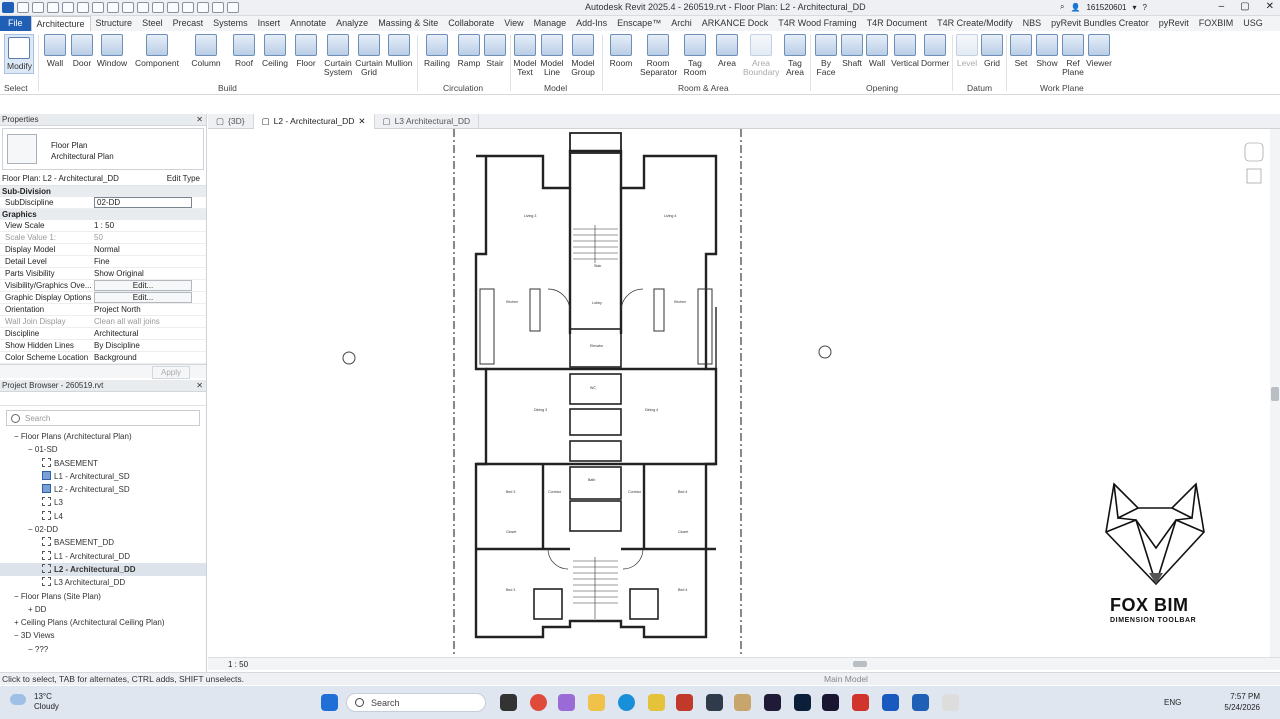  What do you see at coordinates (1021, 51) in the screenshot?
I see `set-tool: Set` at bounding box center [1021, 51].